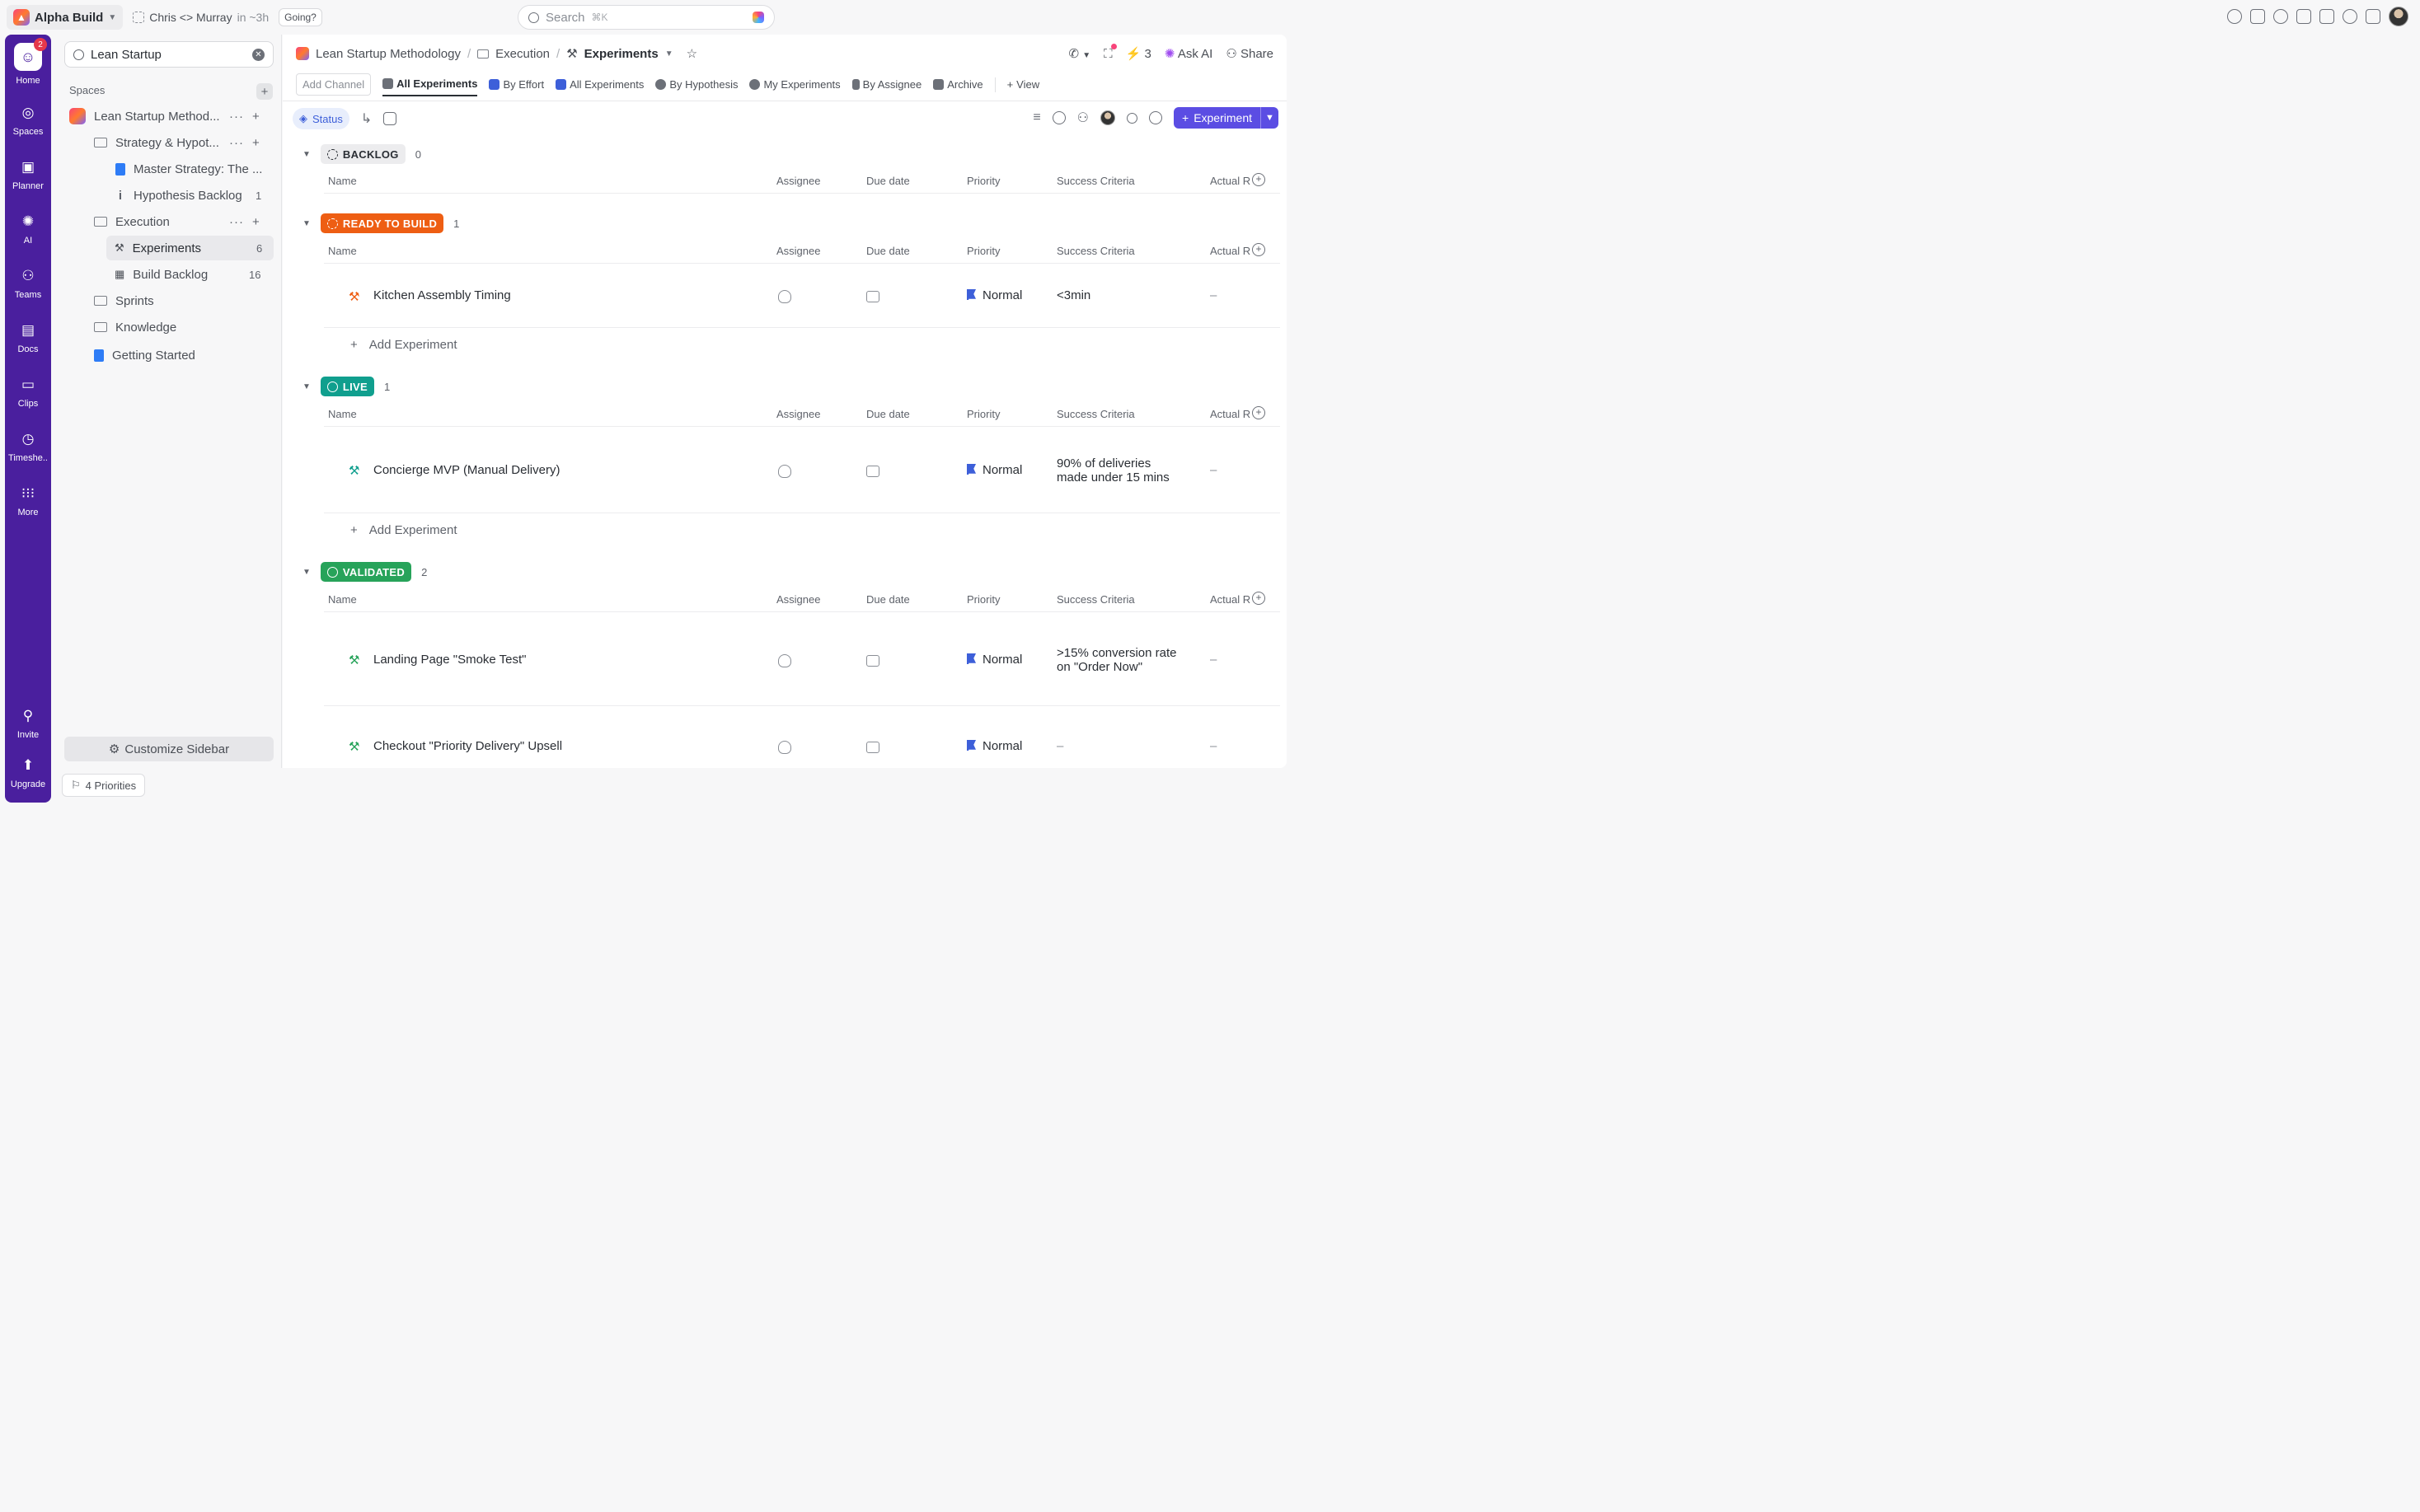 This screenshot has height=1512, width=2420. I want to click on rail-teams: ⚇ Teams, so click(28, 283).